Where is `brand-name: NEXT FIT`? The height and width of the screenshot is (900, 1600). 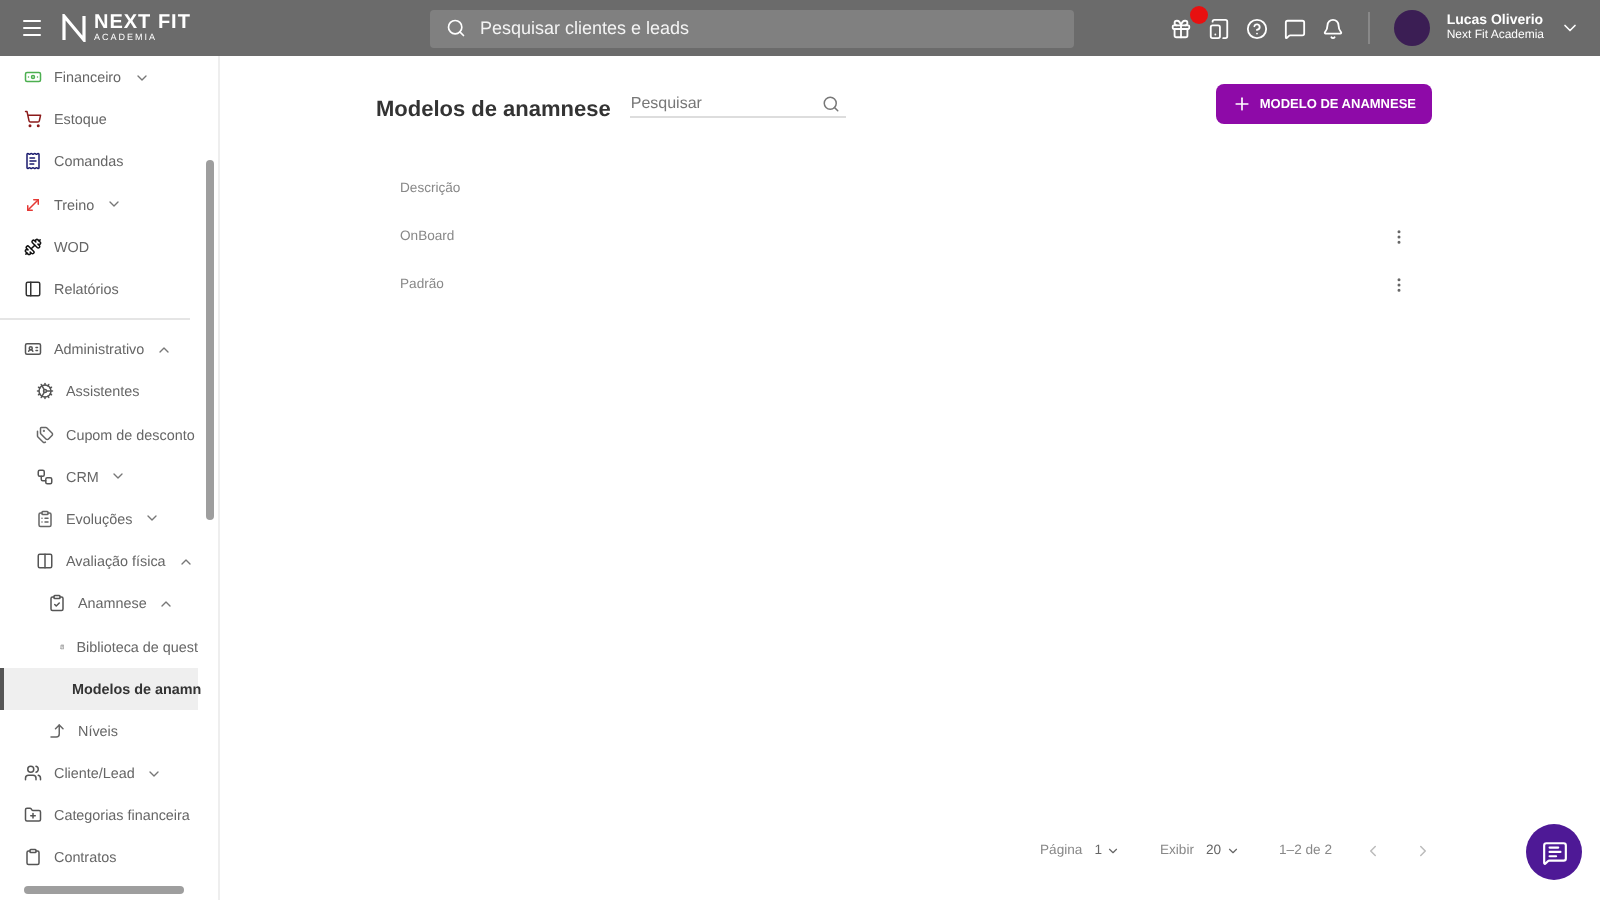 brand-name: NEXT FIT is located at coordinates (142, 23).